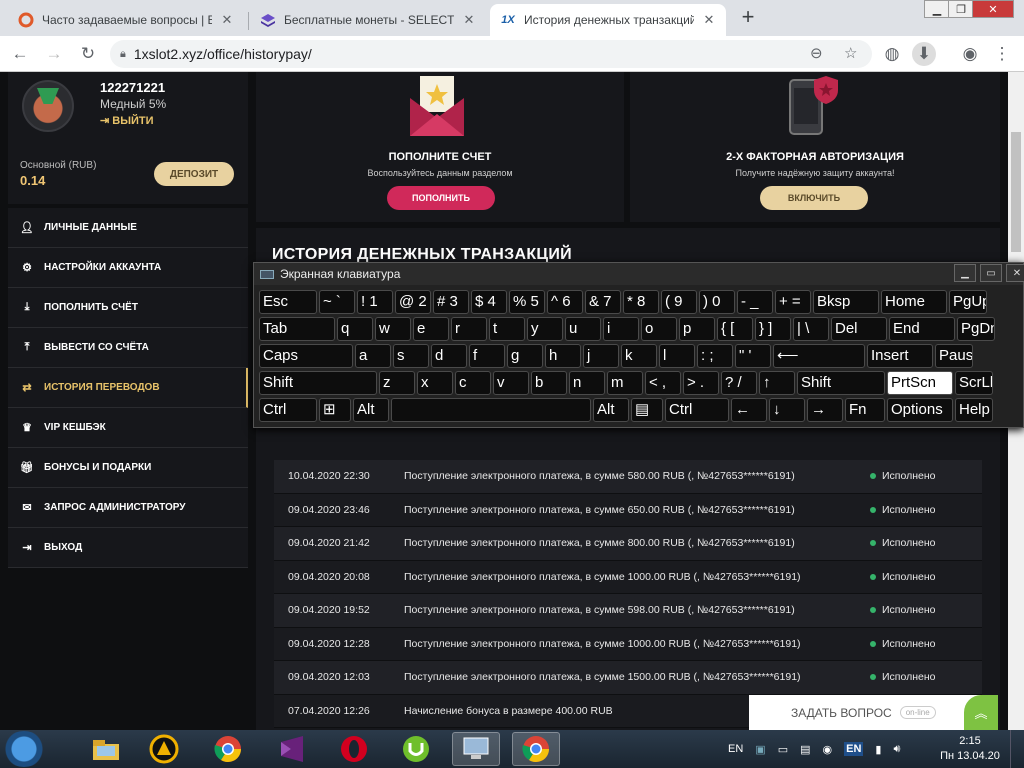  Describe the element at coordinates (393, 329) in the screenshot. I see `osk-key: w` at that location.